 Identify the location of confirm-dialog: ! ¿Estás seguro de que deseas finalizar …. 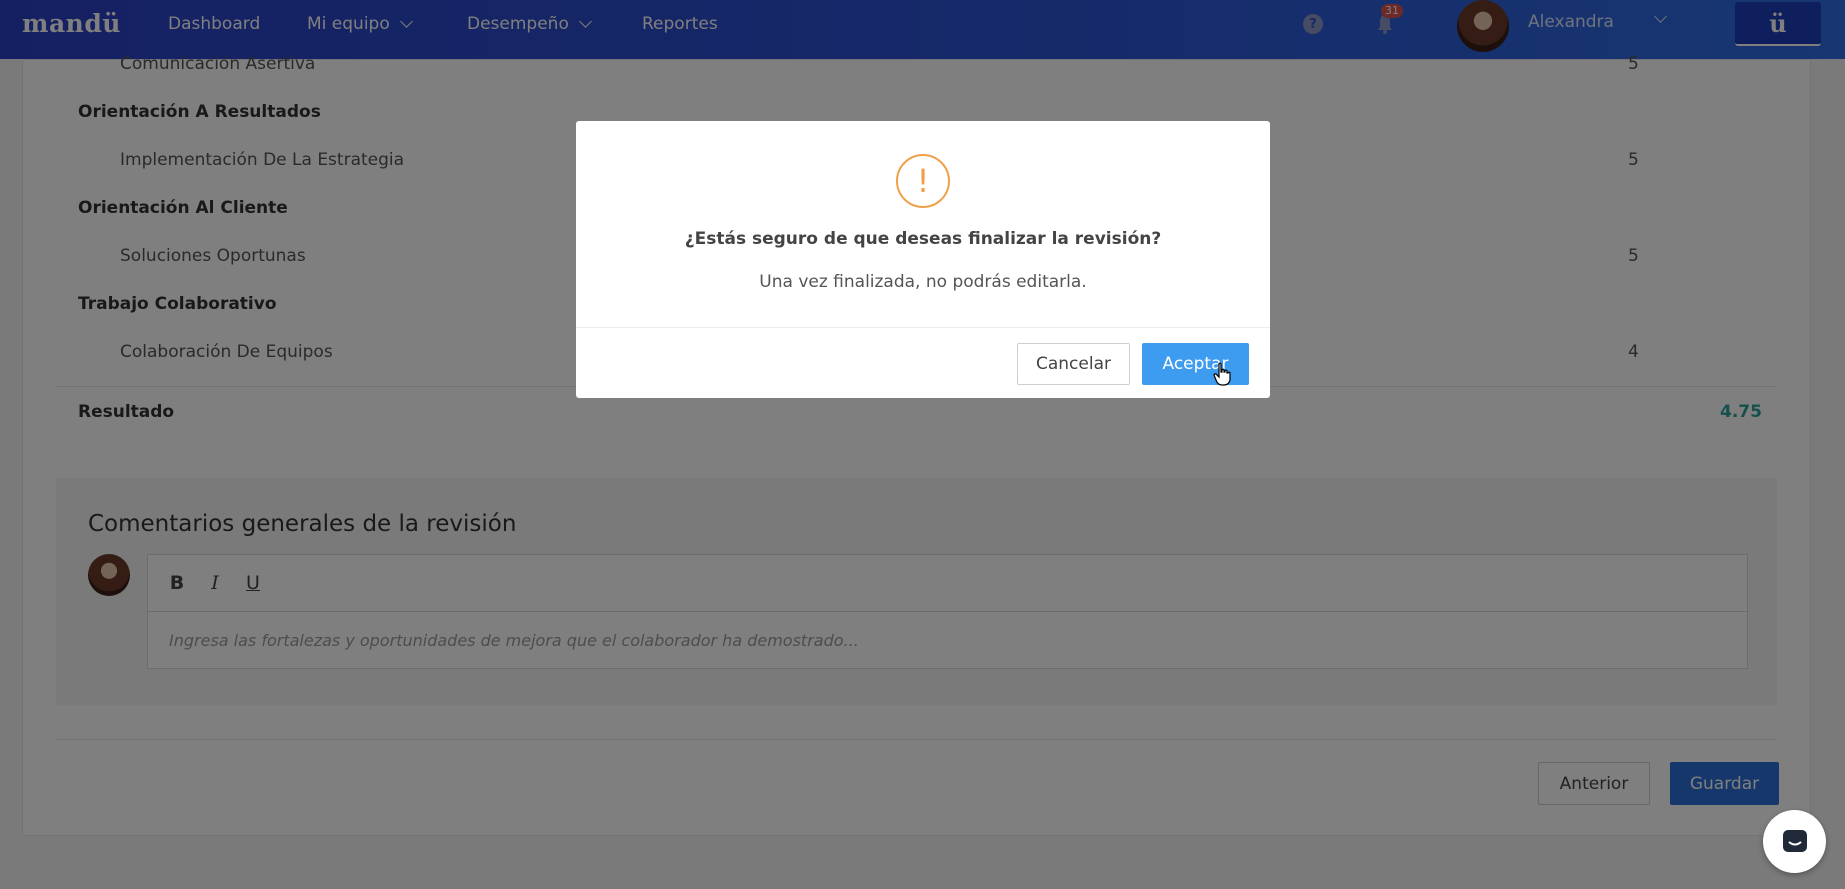
(923, 259).